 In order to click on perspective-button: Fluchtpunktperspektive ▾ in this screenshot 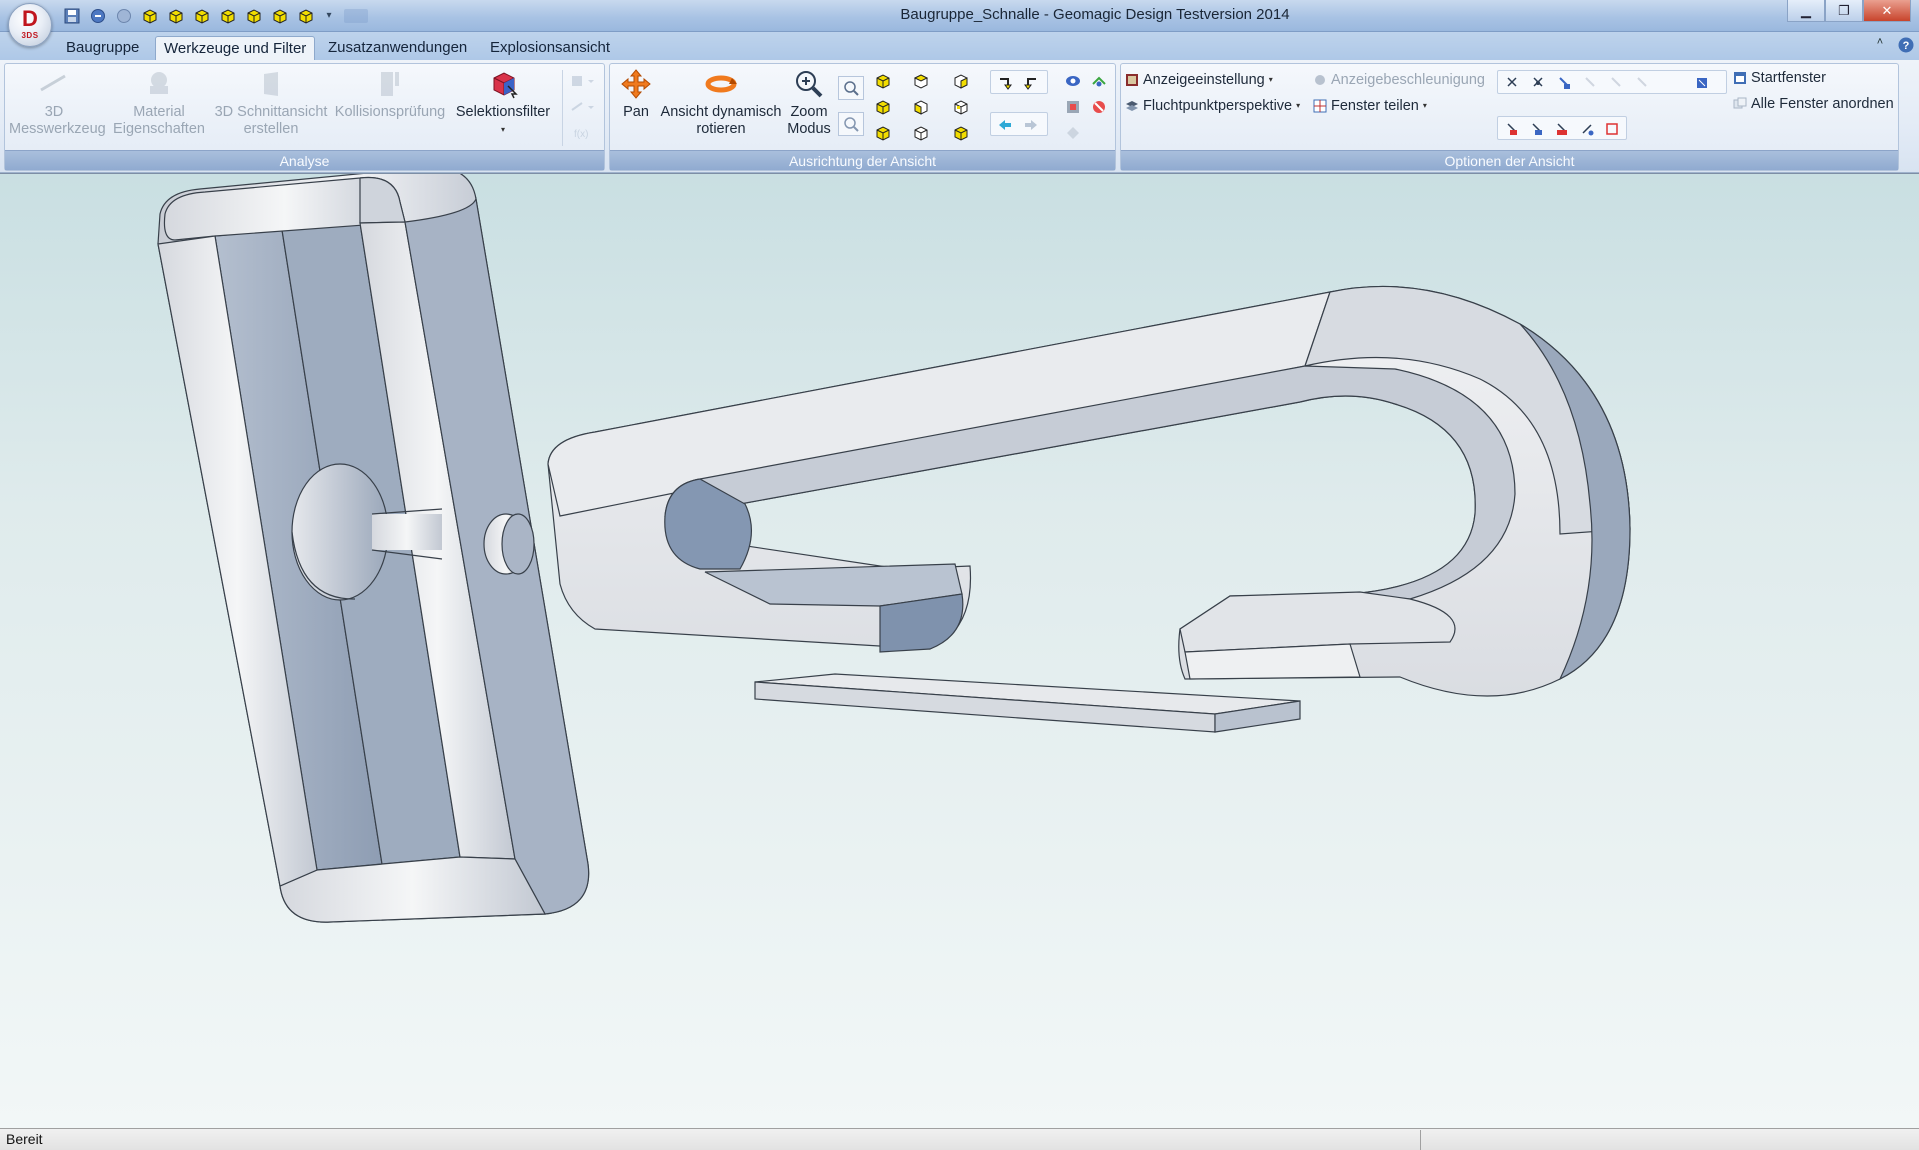, I will do `click(1212, 106)`.